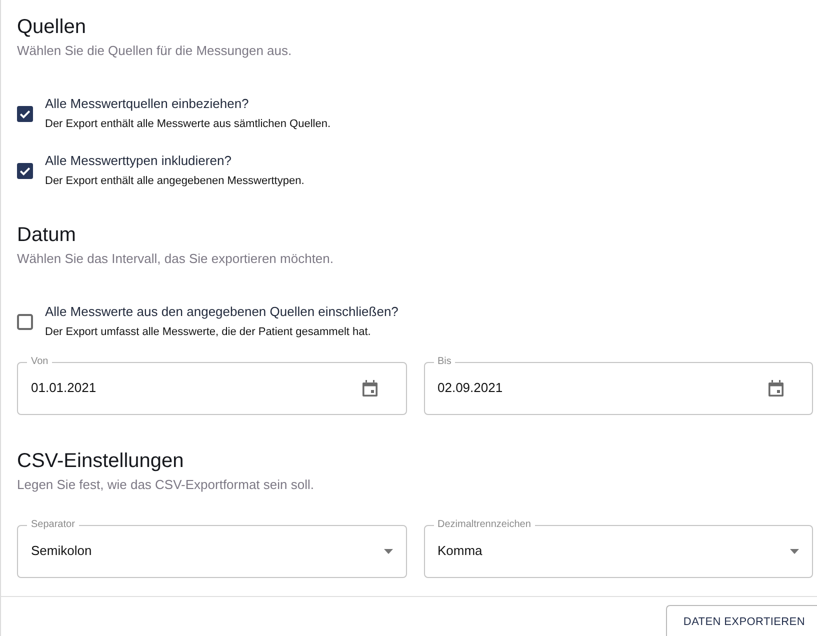 Image resolution: width=817 pixels, height=636 pixels. I want to click on section-subtitle: Wählen Sie die Quellen für die Messungen aus., so click(155, 51).